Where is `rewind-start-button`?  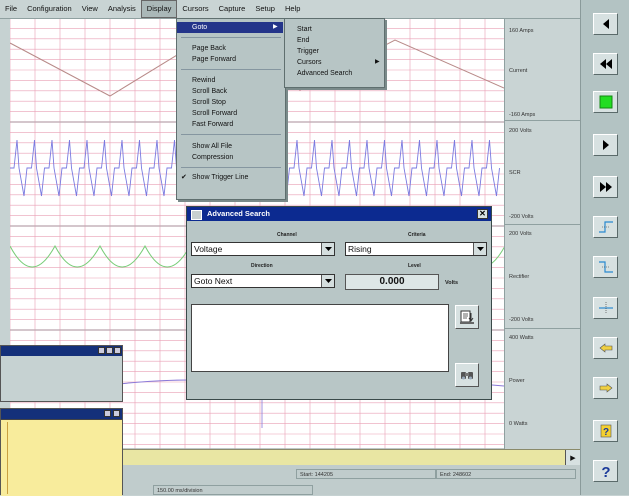 rewind-start-button is located at coordinates (605, 24).